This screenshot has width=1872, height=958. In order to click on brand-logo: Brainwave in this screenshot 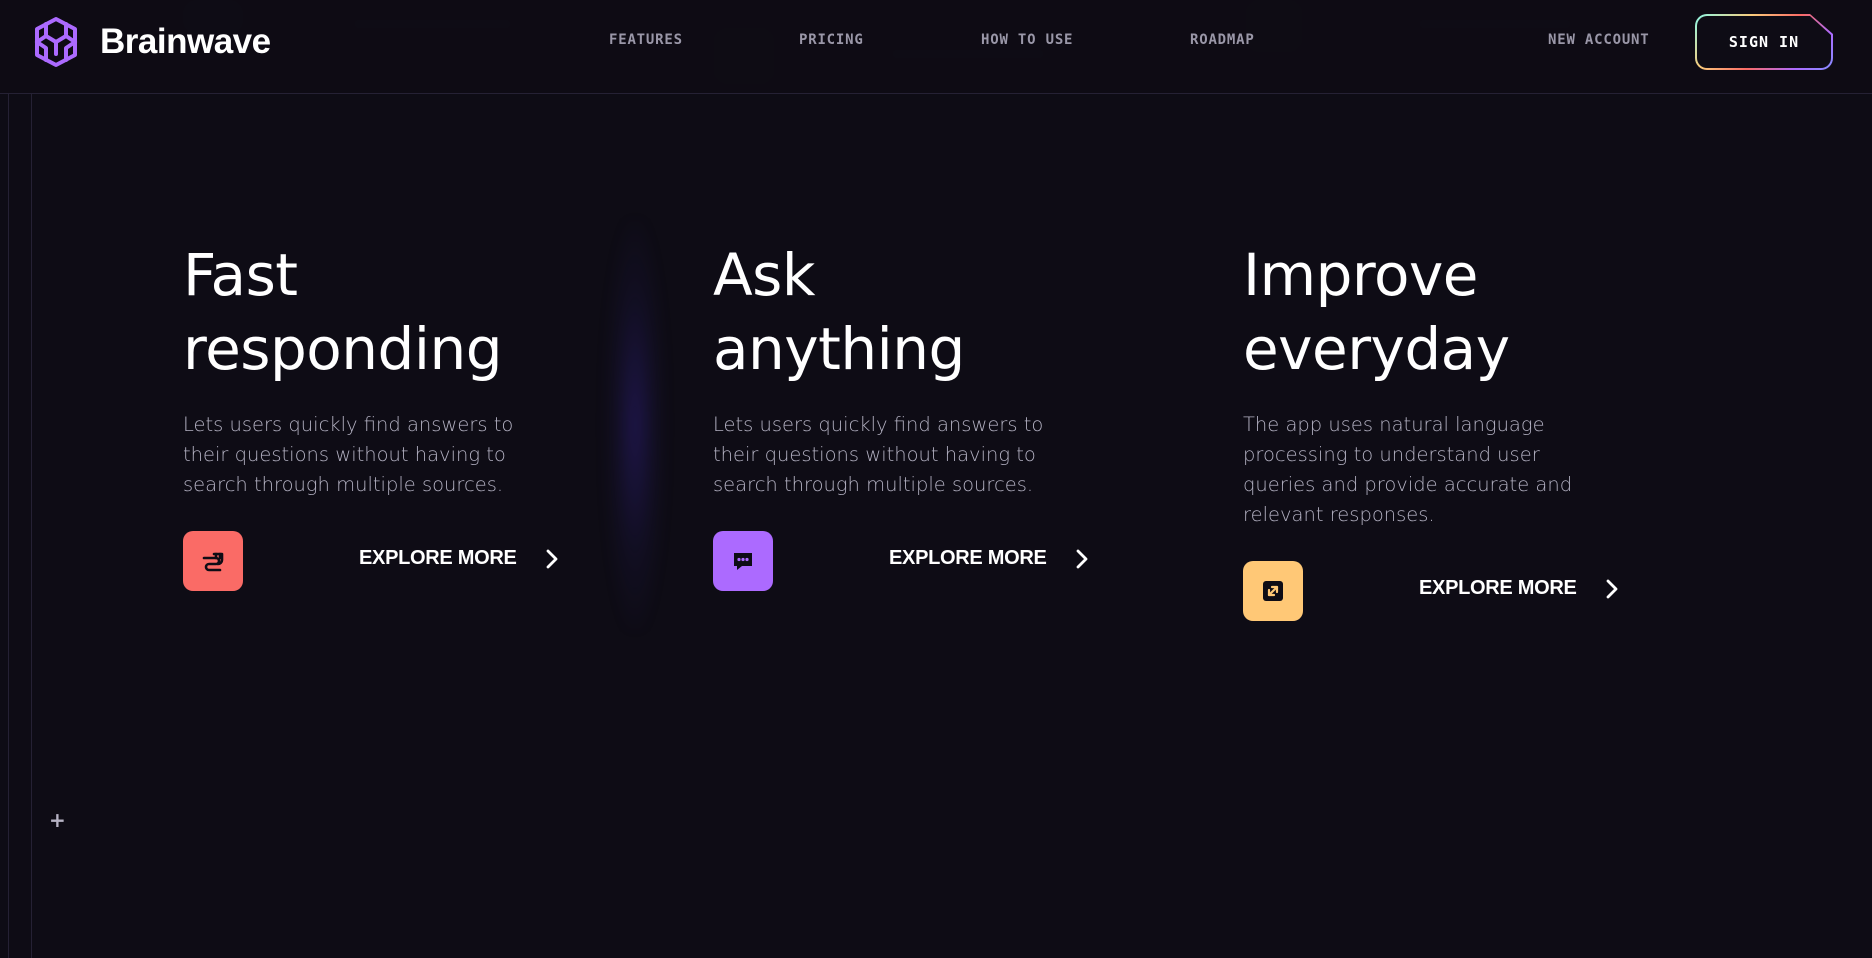, I will do `click(150, 42)`.